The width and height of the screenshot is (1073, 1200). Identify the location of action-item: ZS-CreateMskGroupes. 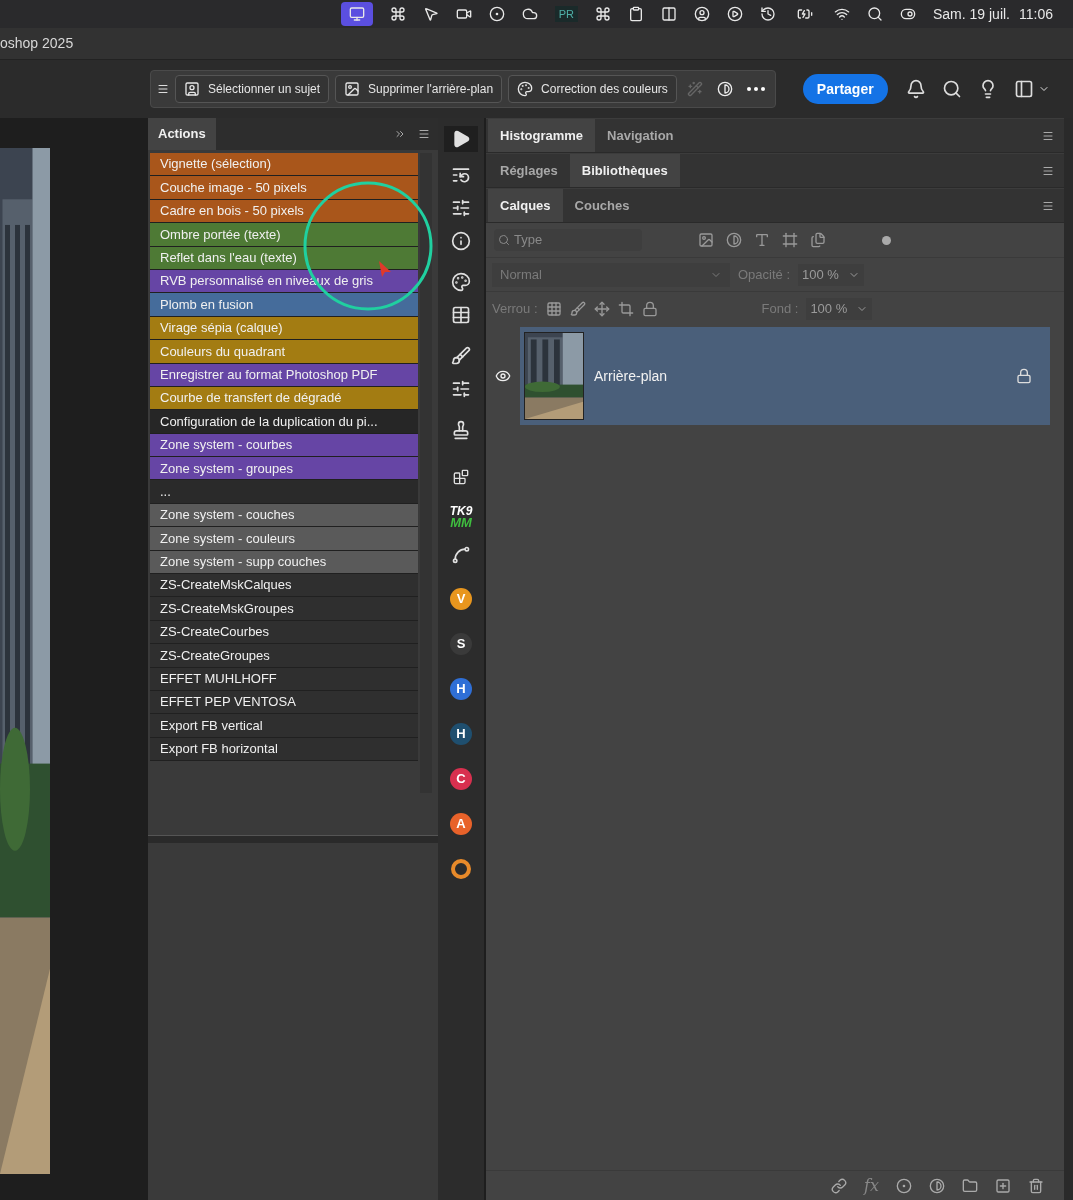
(284, 609).